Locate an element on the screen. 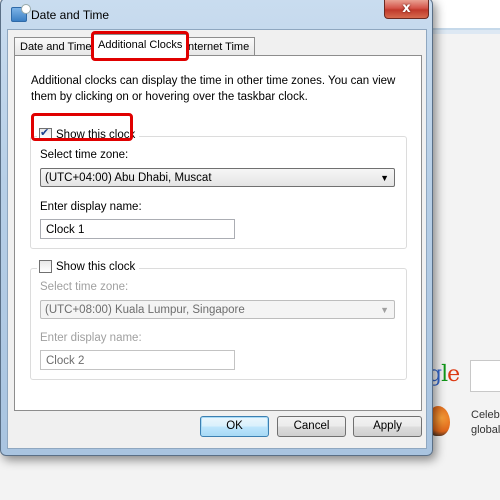  show-clock-1-checkbox is located at coordinates (45, 133).